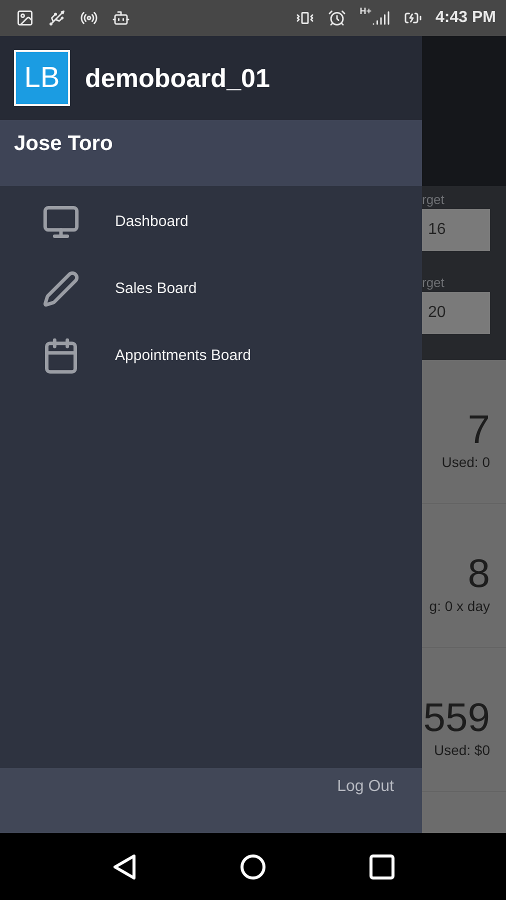 The image size is (506, 900). I want to click on network-type: H+, so click(366, 11).